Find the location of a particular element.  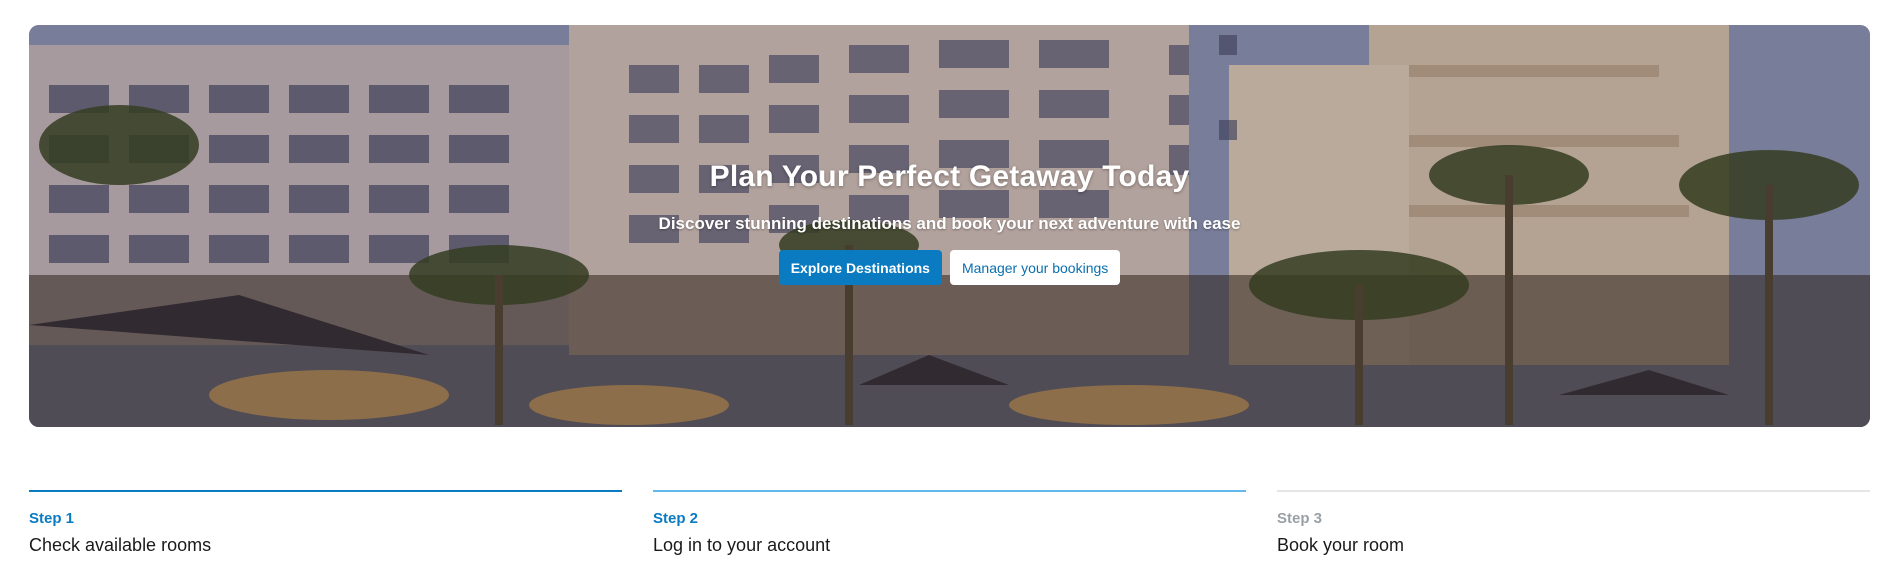

step-label: Step 2 is located at coordinates (676, 518).